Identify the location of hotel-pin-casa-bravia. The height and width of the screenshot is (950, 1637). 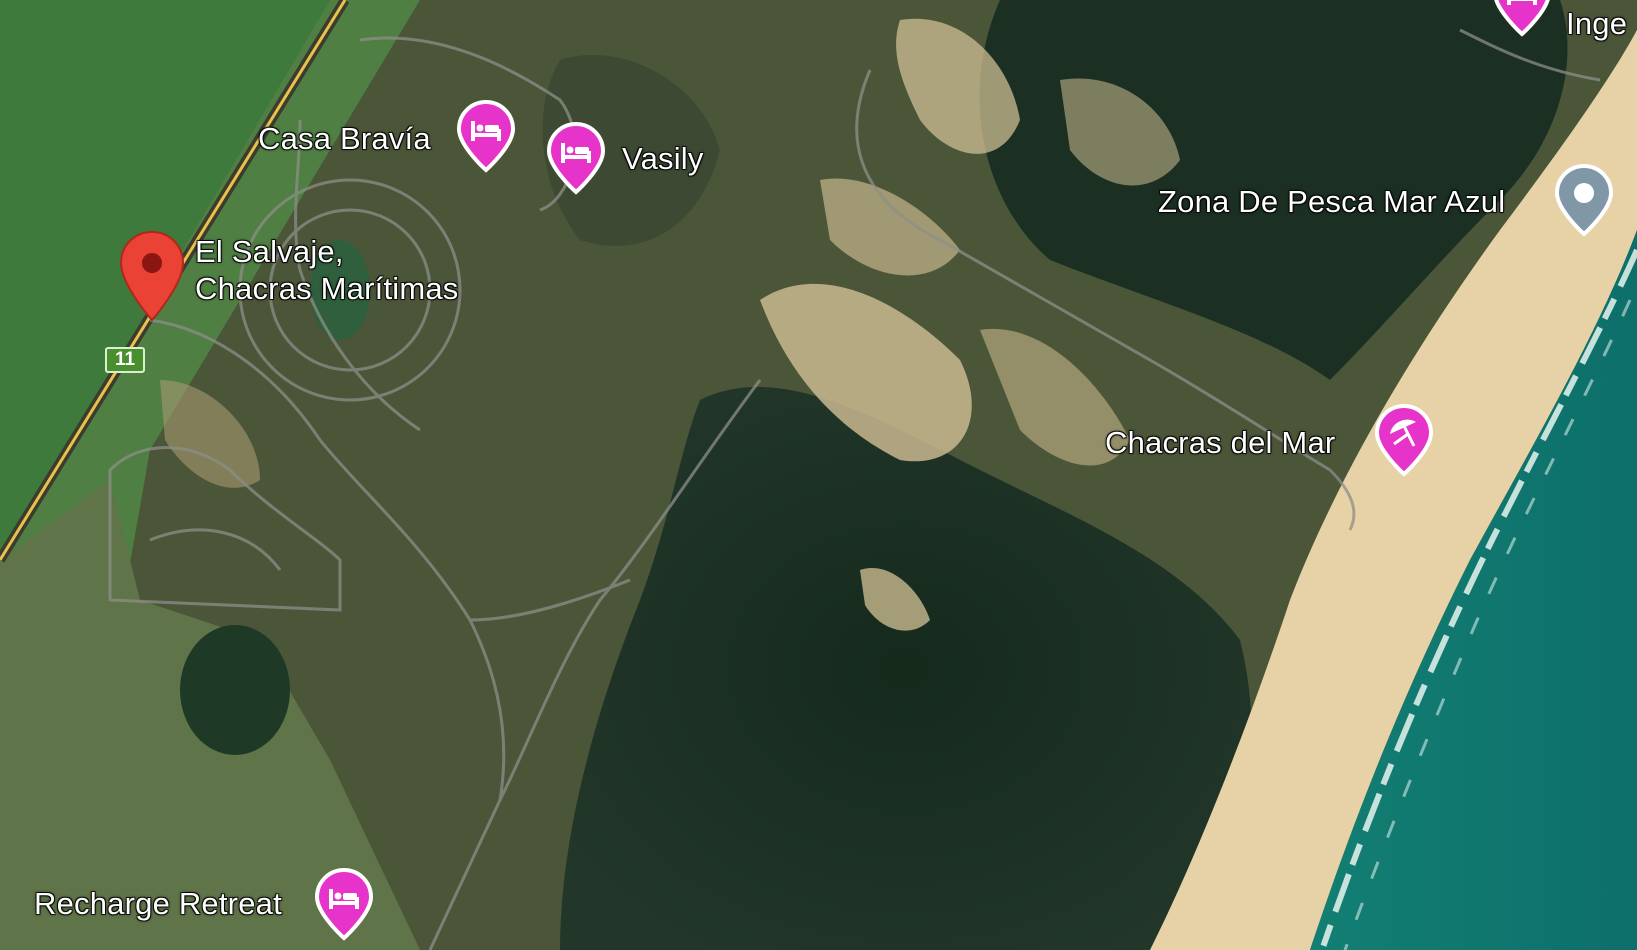
(486, 136).